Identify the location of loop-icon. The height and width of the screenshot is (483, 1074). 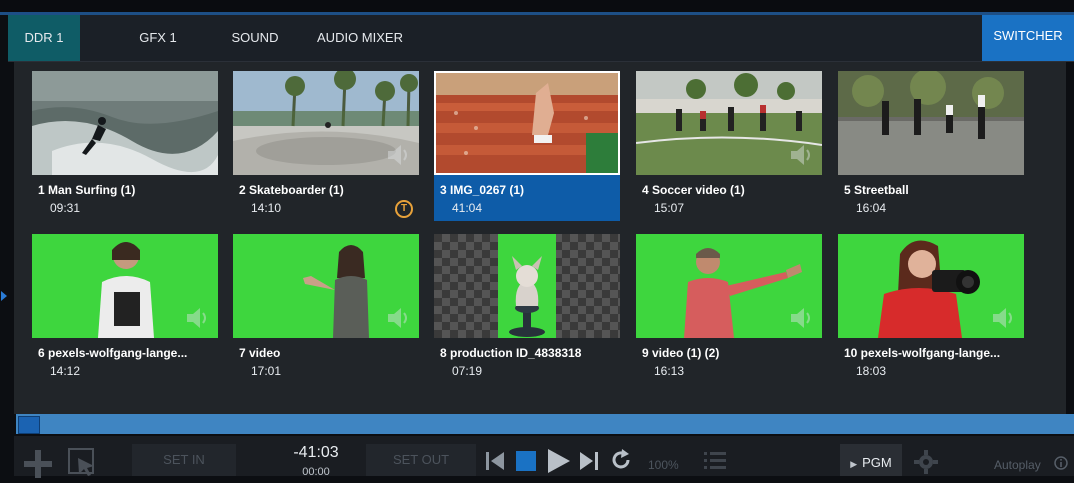
(621, 460).